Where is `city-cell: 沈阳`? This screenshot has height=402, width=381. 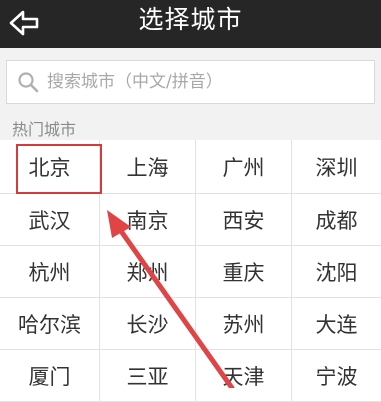 city-cell: 沈阳 is located at coordinates (336, 272).